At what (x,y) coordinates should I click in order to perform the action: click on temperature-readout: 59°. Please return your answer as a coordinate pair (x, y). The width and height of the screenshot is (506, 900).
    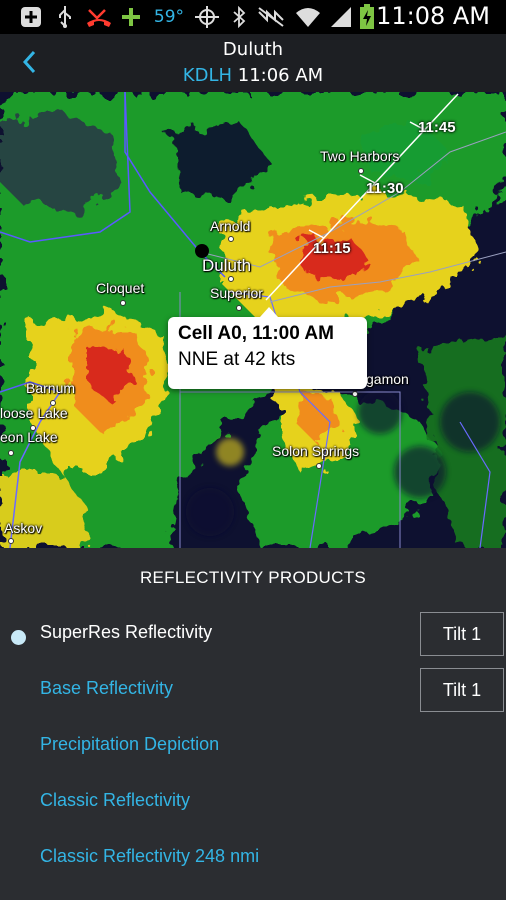
    Looking at the image, I should click on (169, 17).